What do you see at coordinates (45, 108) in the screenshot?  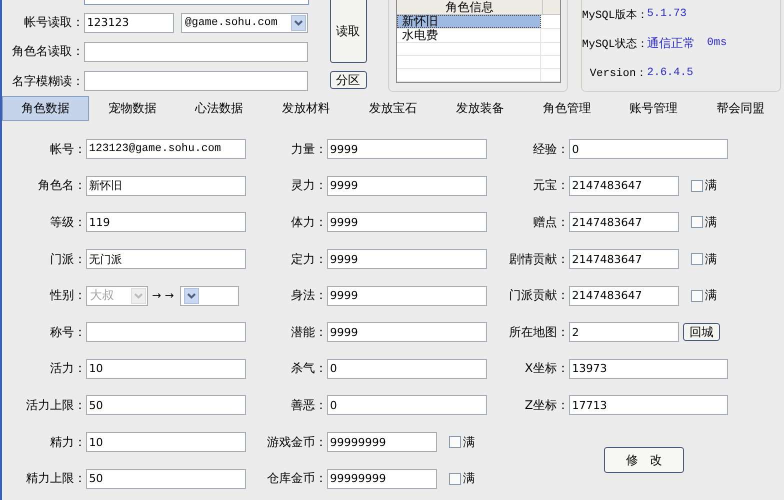 I see `tab: 角色数据` at bounding box center [45, 108].